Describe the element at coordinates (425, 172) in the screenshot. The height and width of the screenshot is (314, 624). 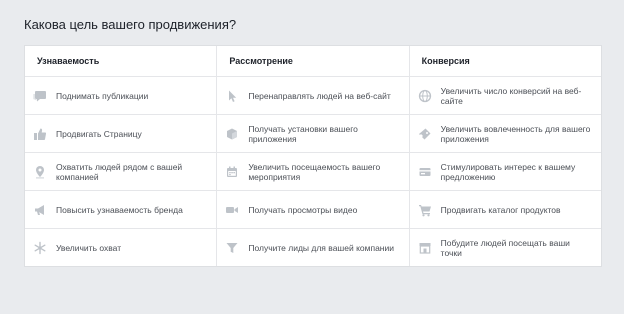
I see `offer-card-icon` at that location.